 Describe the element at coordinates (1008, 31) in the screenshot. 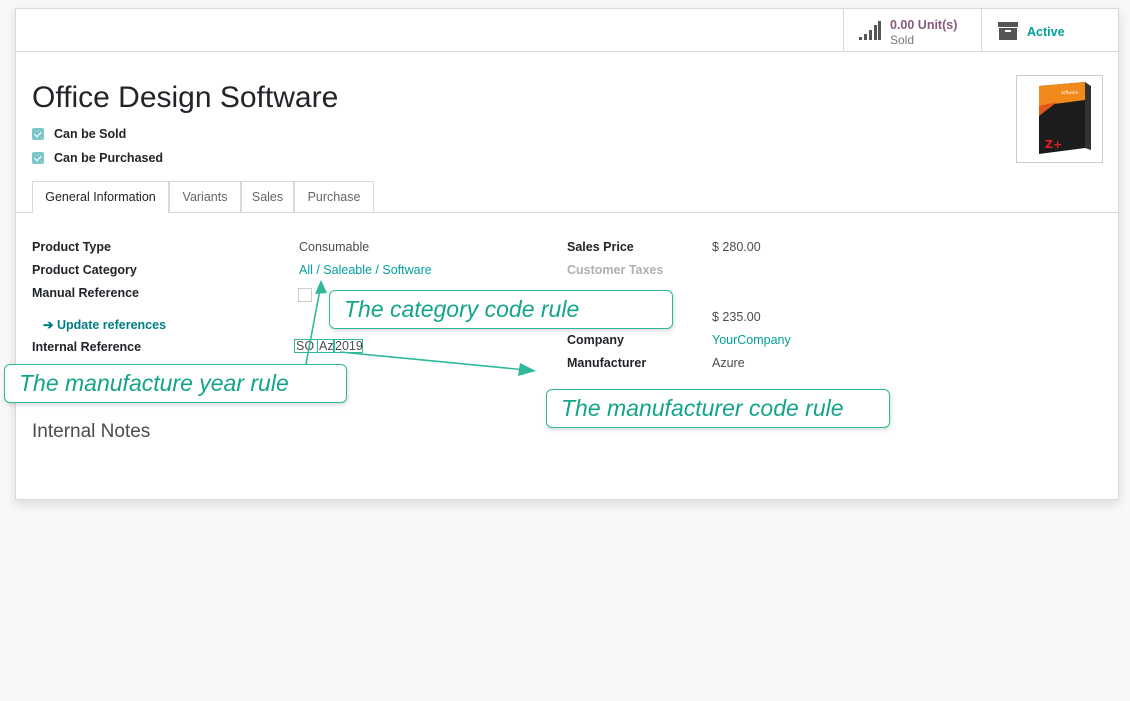

I see `archive-icon` at that location.